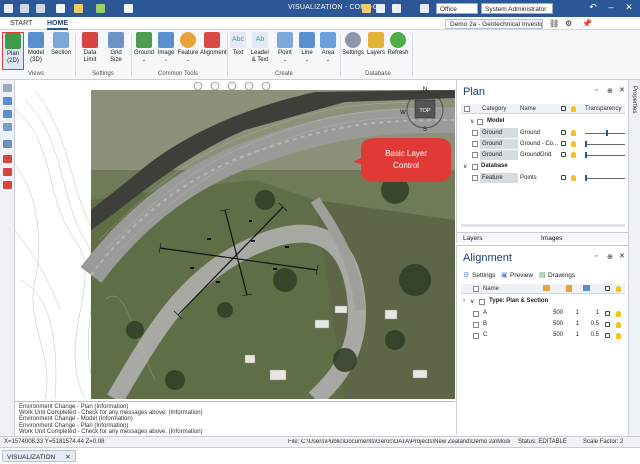 The height and width of the screenshot is (464, 640). I want to click on db-layers-button: Layers, so click(376, 44).